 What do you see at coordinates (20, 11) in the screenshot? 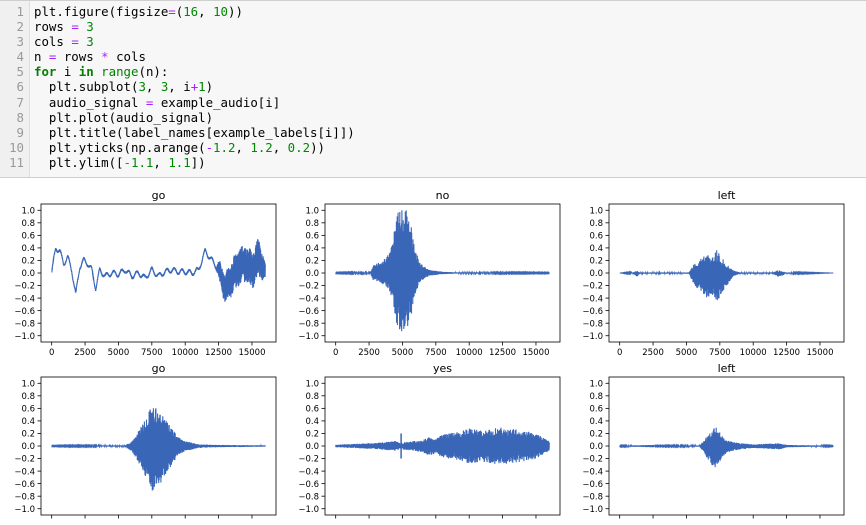
I see `line-number: 1` at bounding box center [20, 11].